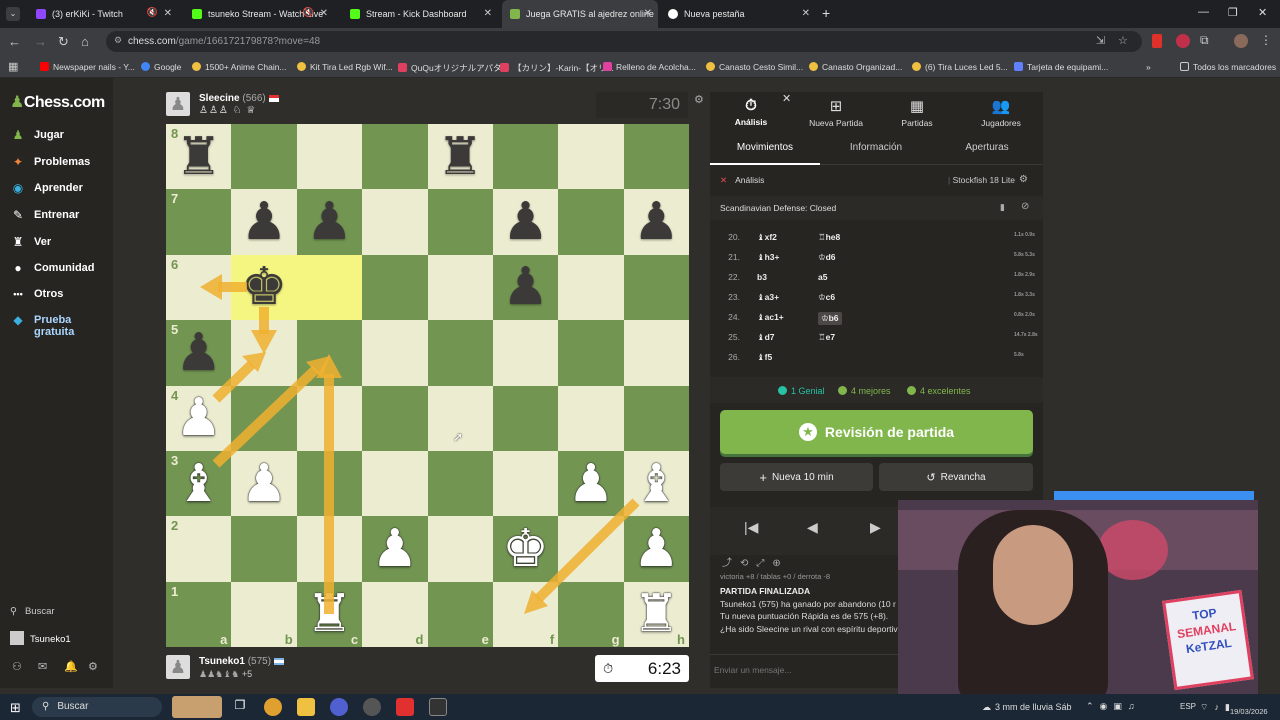 This screenshot has height=720, width=1280. What do you see at coordinates (17, 666) in the screenshot?
I see `friends-icon: ⚇` at bounding box center [17, 666].